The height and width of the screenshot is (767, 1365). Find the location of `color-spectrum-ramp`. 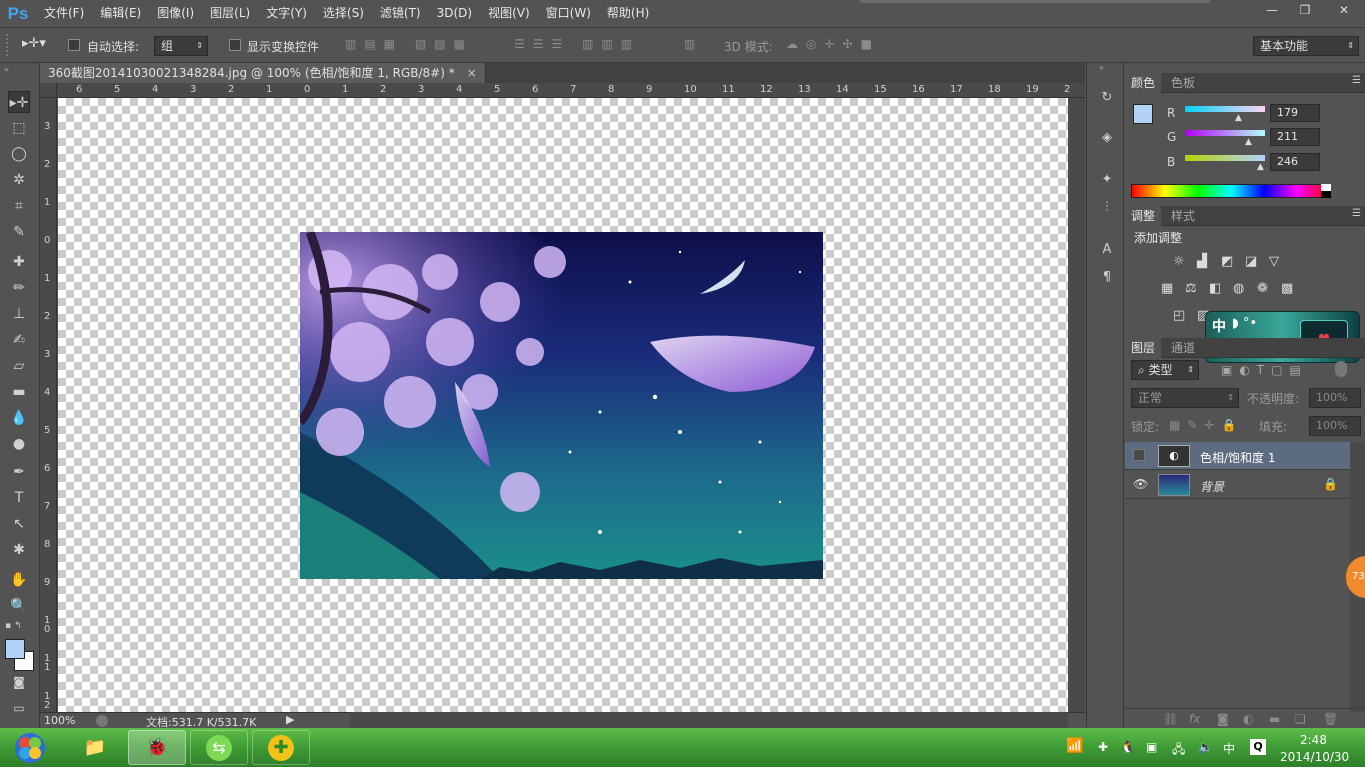

color-spectrum-ramp is located at coordinates (1231, 191).